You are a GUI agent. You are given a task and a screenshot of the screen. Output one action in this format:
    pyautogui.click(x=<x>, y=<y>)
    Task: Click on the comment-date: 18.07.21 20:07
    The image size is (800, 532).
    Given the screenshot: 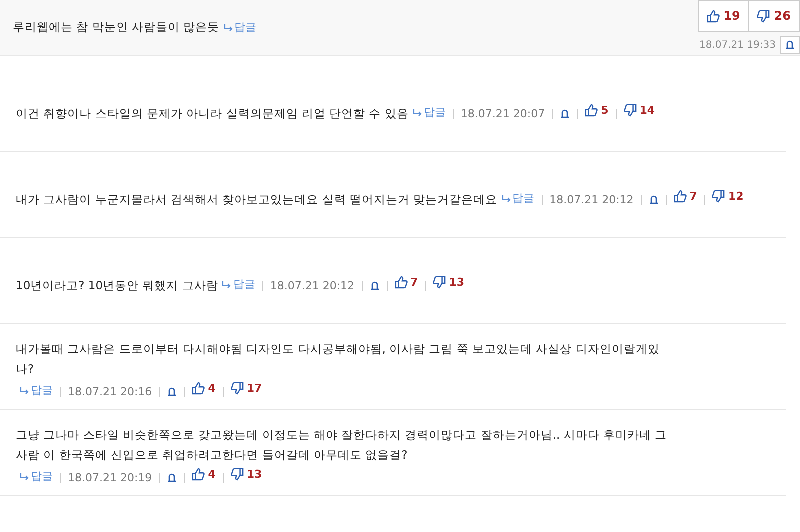 What is the action you would take?
    pyautogui.click(x=503, y=113)
    